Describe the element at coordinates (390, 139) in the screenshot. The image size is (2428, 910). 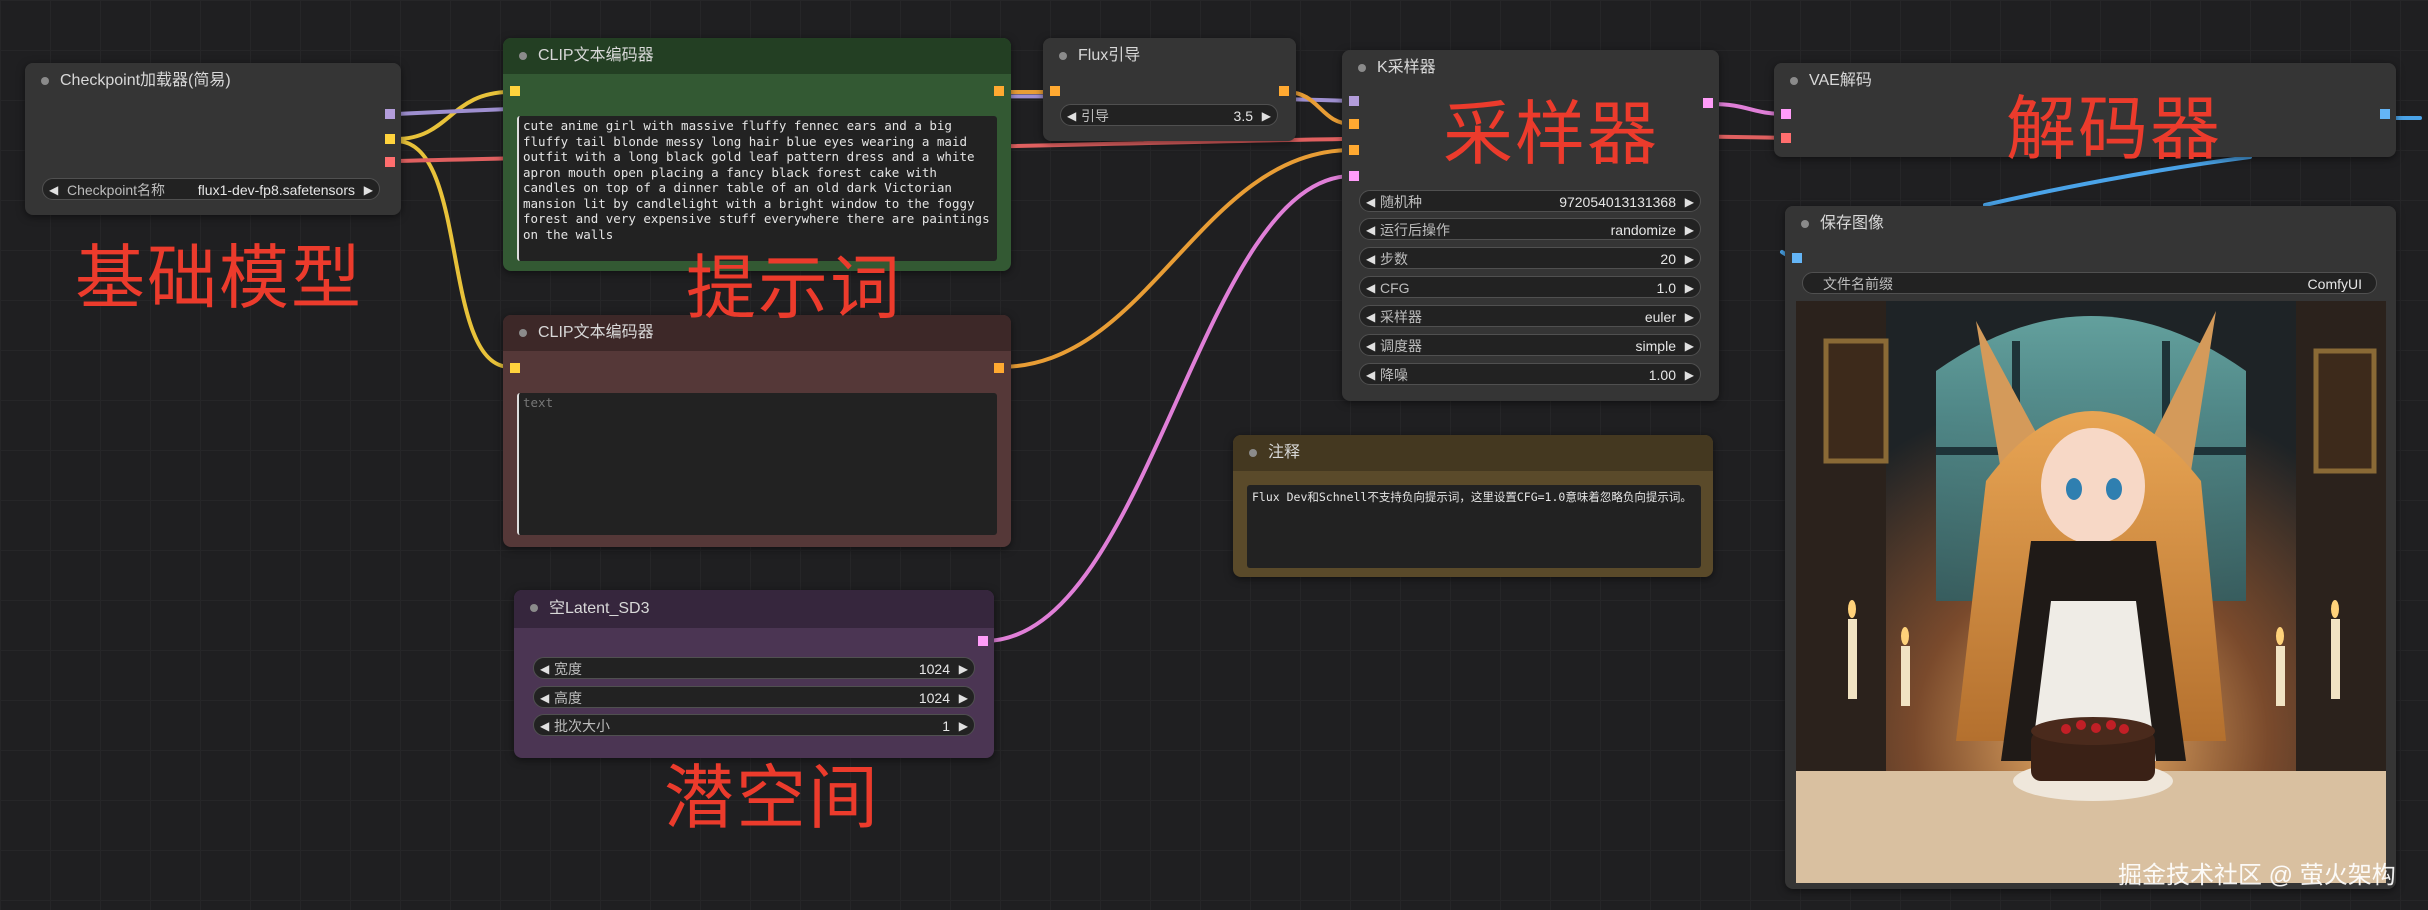
I see `output-port-clip` at that location.